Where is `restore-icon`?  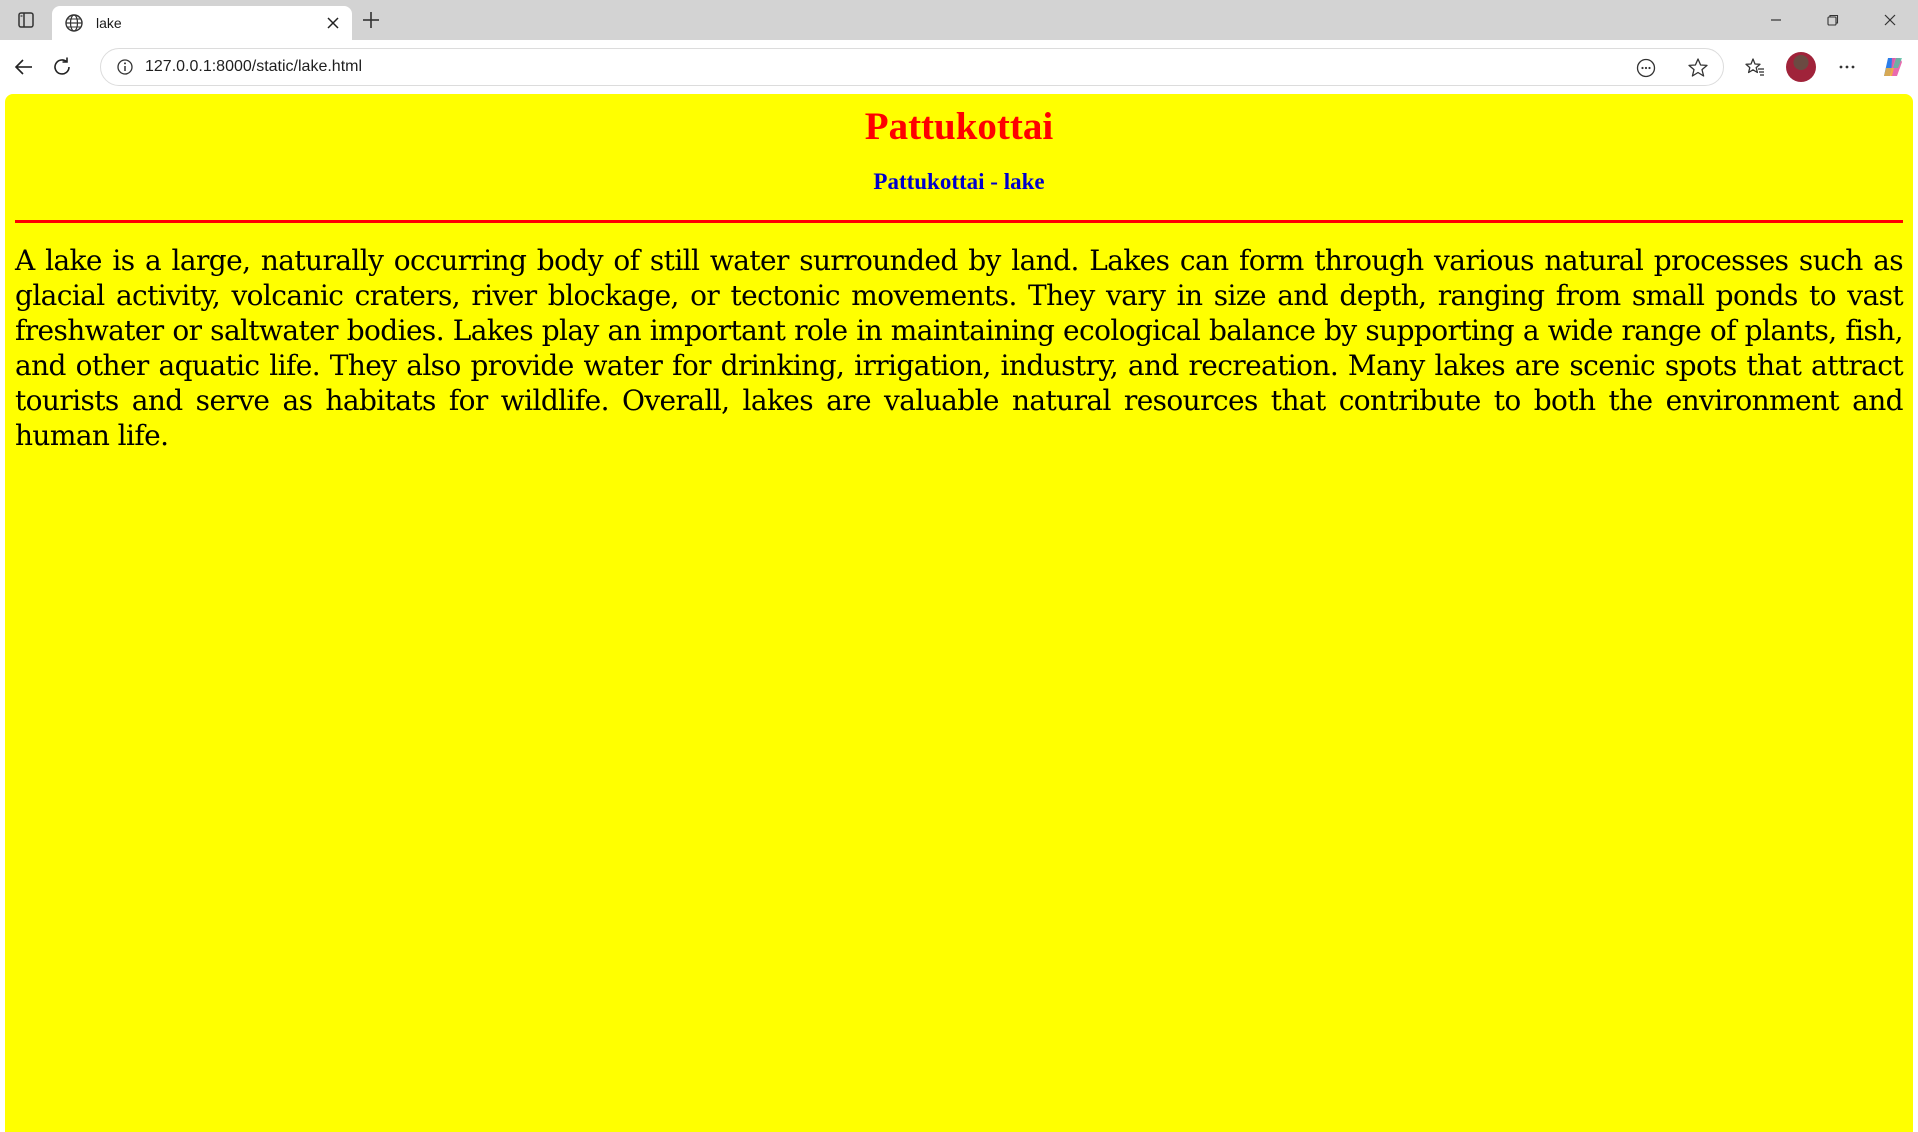
restore-icon is located at coordinates (1832, 20).